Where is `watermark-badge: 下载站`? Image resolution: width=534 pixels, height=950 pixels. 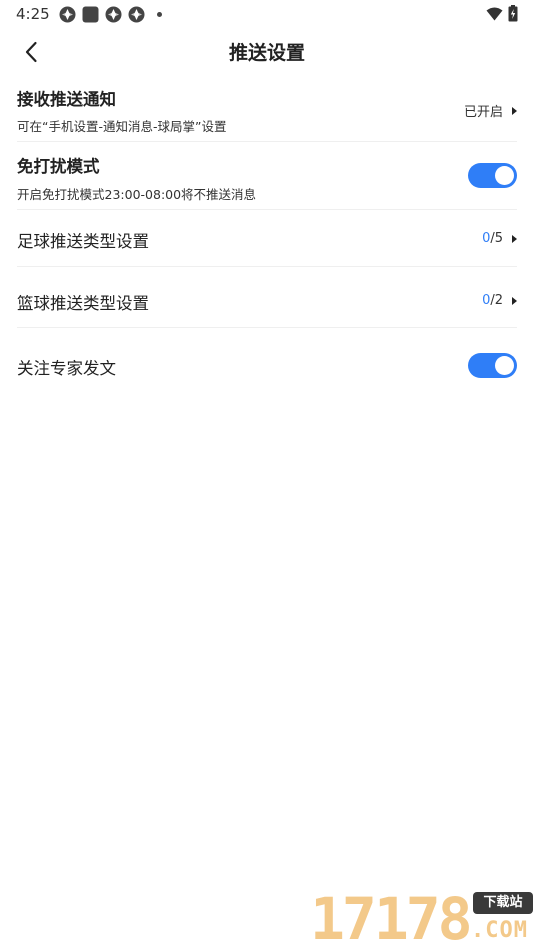
watermark-badge: 下载站 is located at coordinates (503, 903).